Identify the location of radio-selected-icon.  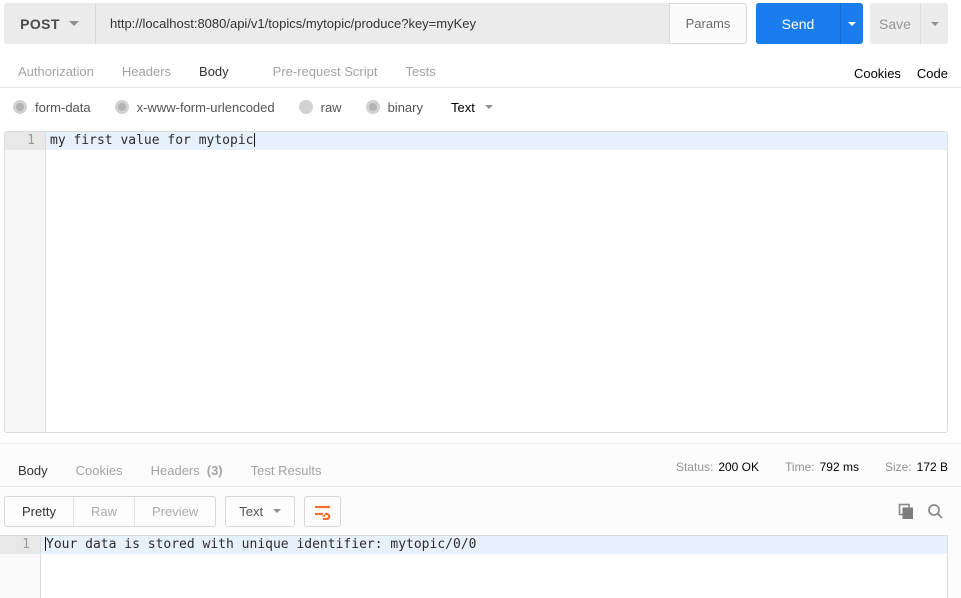
(305, 107).